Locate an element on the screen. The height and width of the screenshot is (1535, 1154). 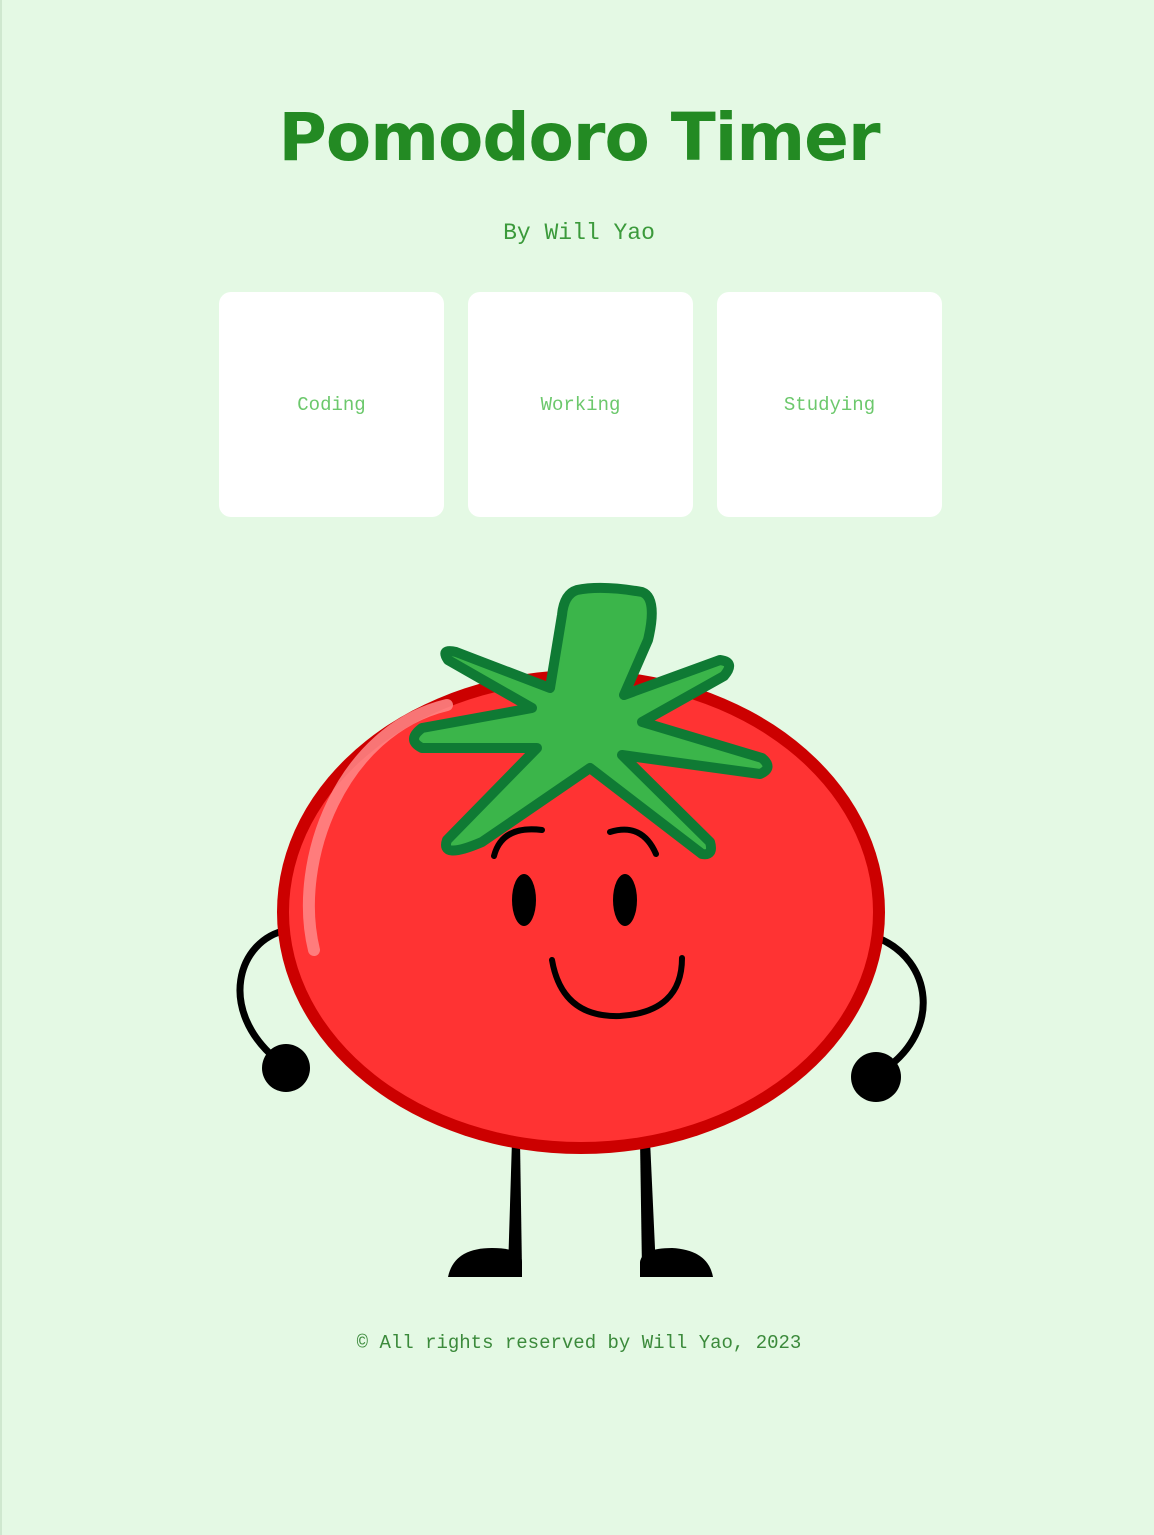
page-title: Pomodoro Timer is located at coordinates (579, 137).